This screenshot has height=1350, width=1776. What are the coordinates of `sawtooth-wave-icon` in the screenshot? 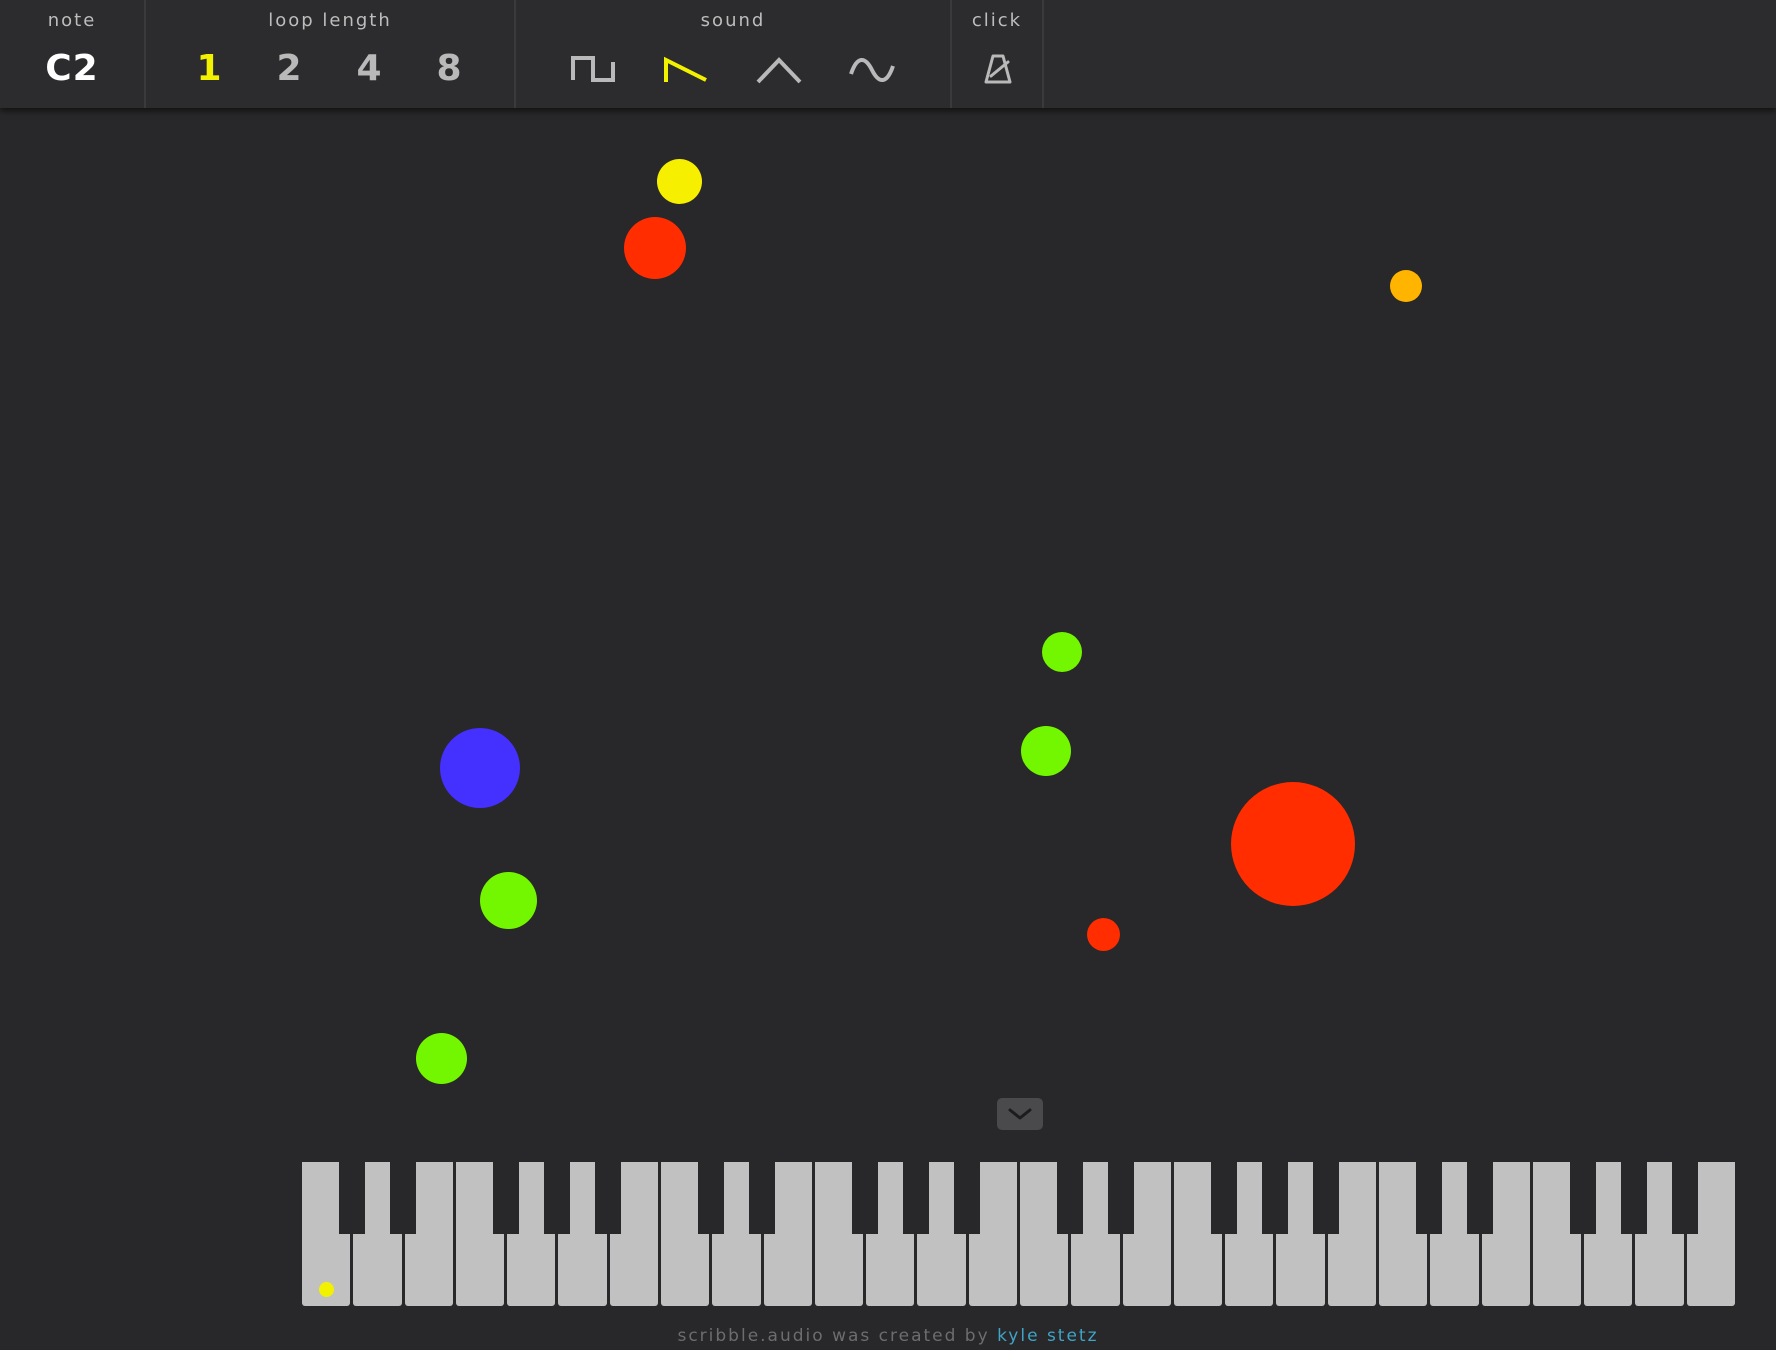 It's located at (686, 70).